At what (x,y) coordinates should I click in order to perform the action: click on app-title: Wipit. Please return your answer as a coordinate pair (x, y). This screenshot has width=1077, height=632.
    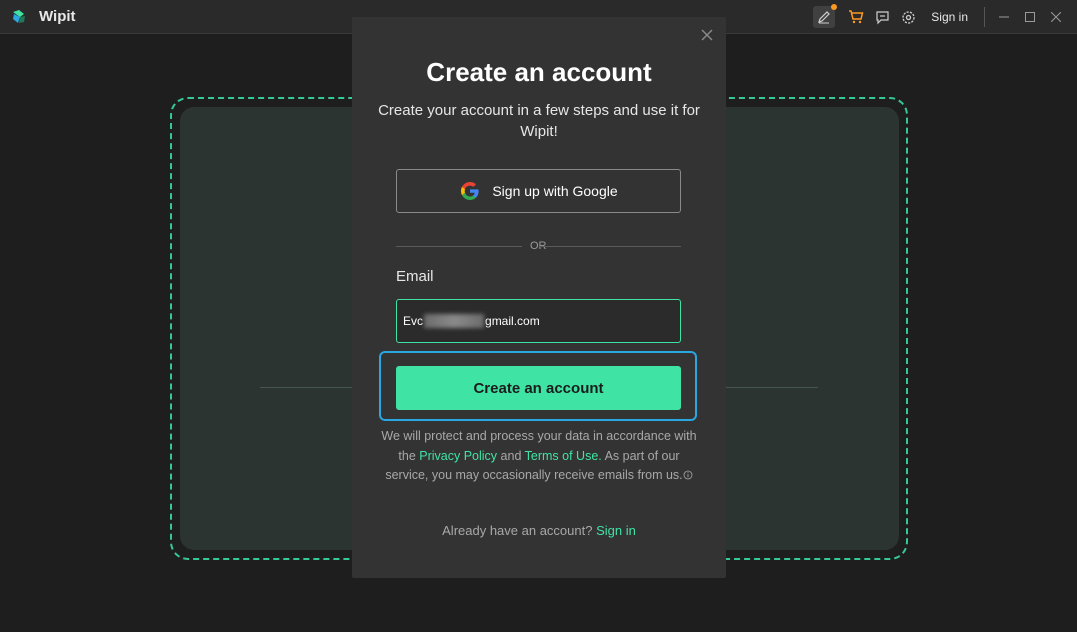
    Looking at the image, I should click on (57, 16).